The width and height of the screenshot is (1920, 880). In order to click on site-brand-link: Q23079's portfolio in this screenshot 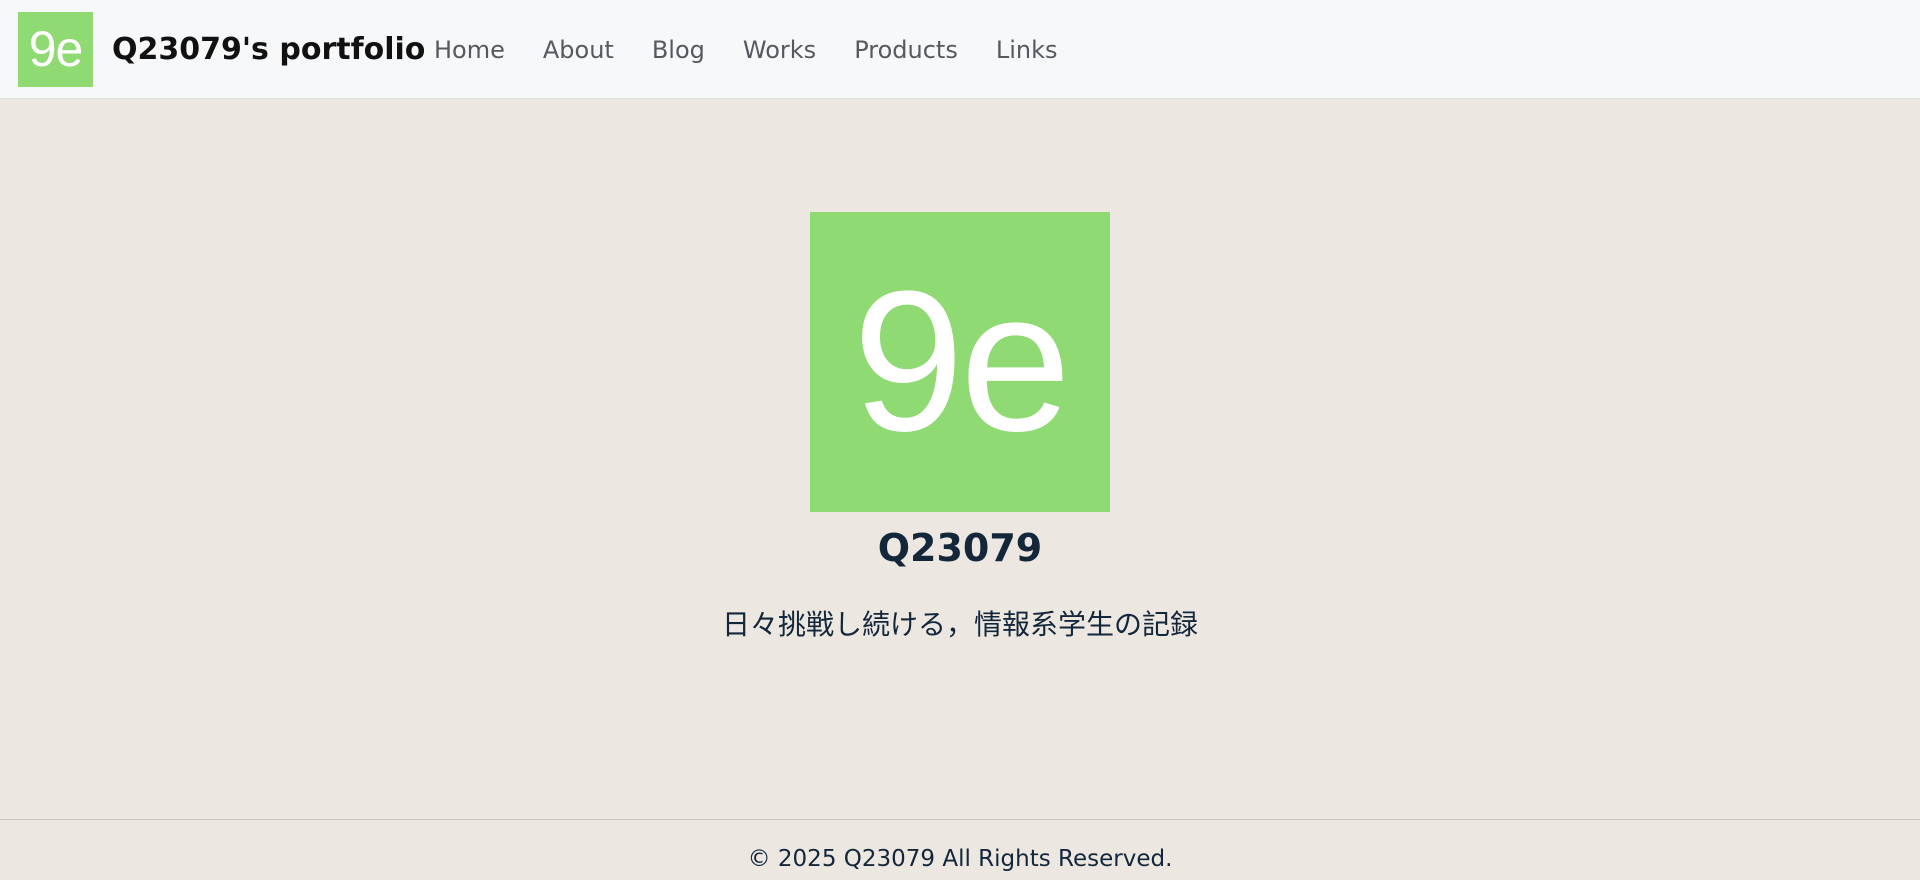, I will do `click(268, 49)`.